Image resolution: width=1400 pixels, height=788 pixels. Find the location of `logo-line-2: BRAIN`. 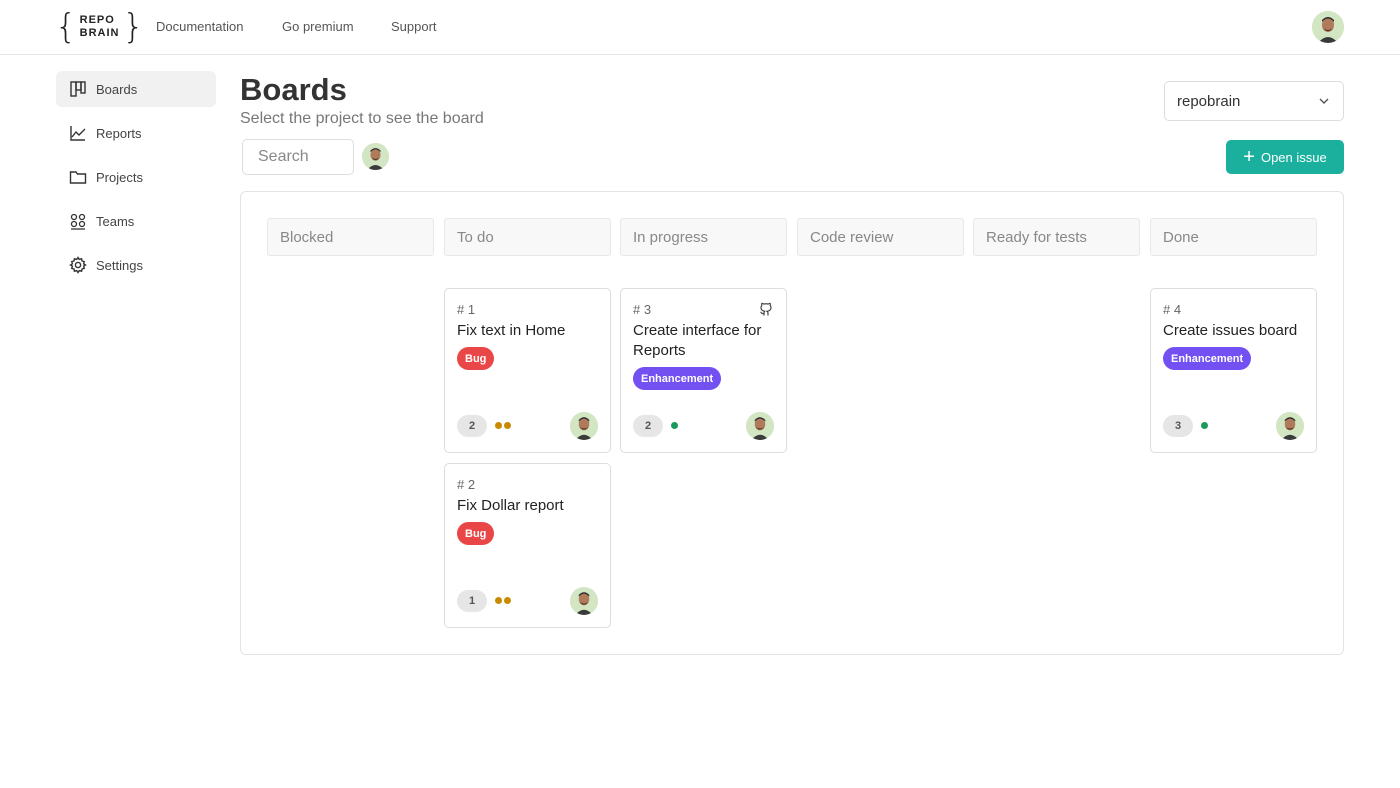

logo-line-2: BRAIN is located at coordinates (99, 33).